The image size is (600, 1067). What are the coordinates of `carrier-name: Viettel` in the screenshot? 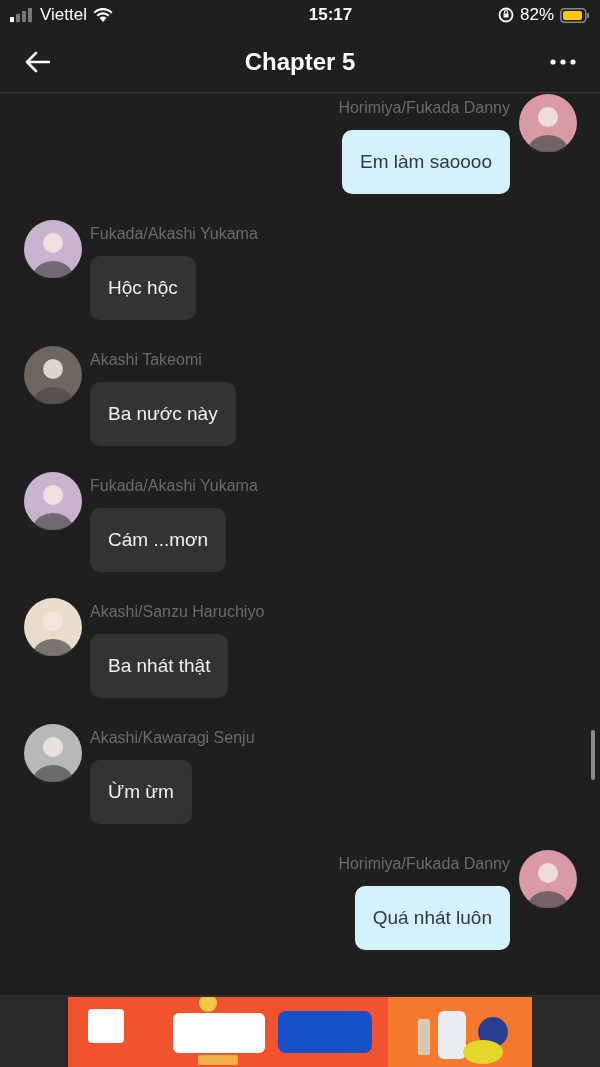 It's located at (63, 15).